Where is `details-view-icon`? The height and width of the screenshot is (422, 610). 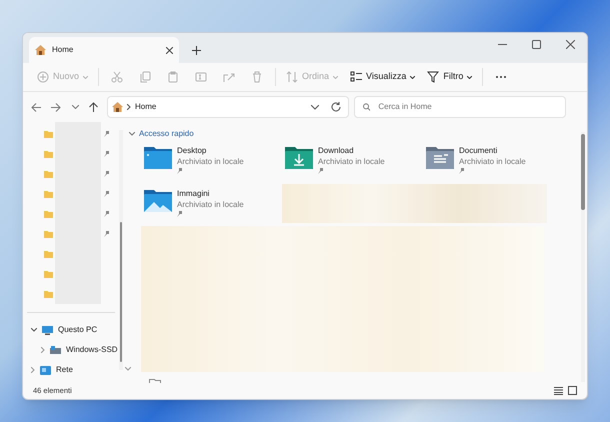 details-view-icon is located at coordinates (558, 390).